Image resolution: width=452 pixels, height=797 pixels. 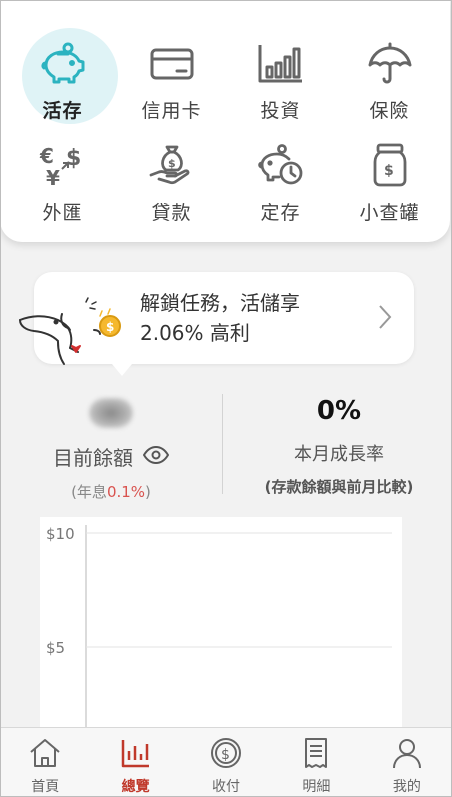 What do you see at coordinates (280, 213) in the screenshot?
I see `menu-item-label: 定存` at bounding box center [280, 213].